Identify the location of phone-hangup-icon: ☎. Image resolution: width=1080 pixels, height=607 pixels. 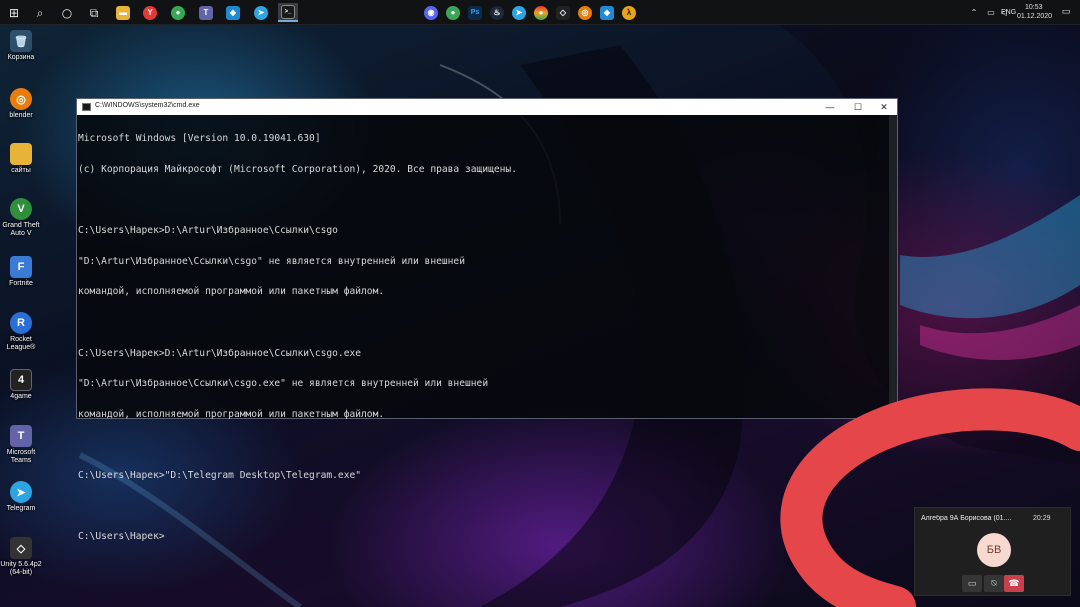
(1014, 583).